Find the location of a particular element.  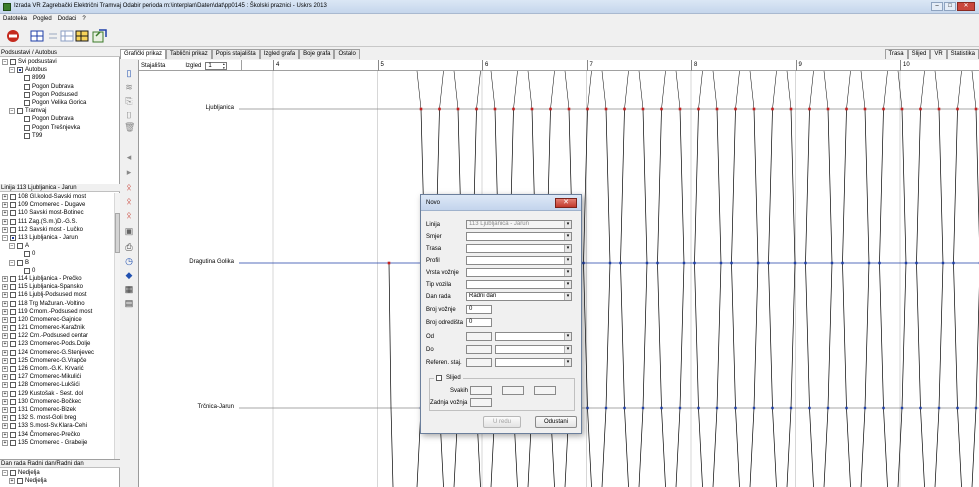

tree-item: +130 Črnomerec-Bočkec is located at coordinates (60, 402).